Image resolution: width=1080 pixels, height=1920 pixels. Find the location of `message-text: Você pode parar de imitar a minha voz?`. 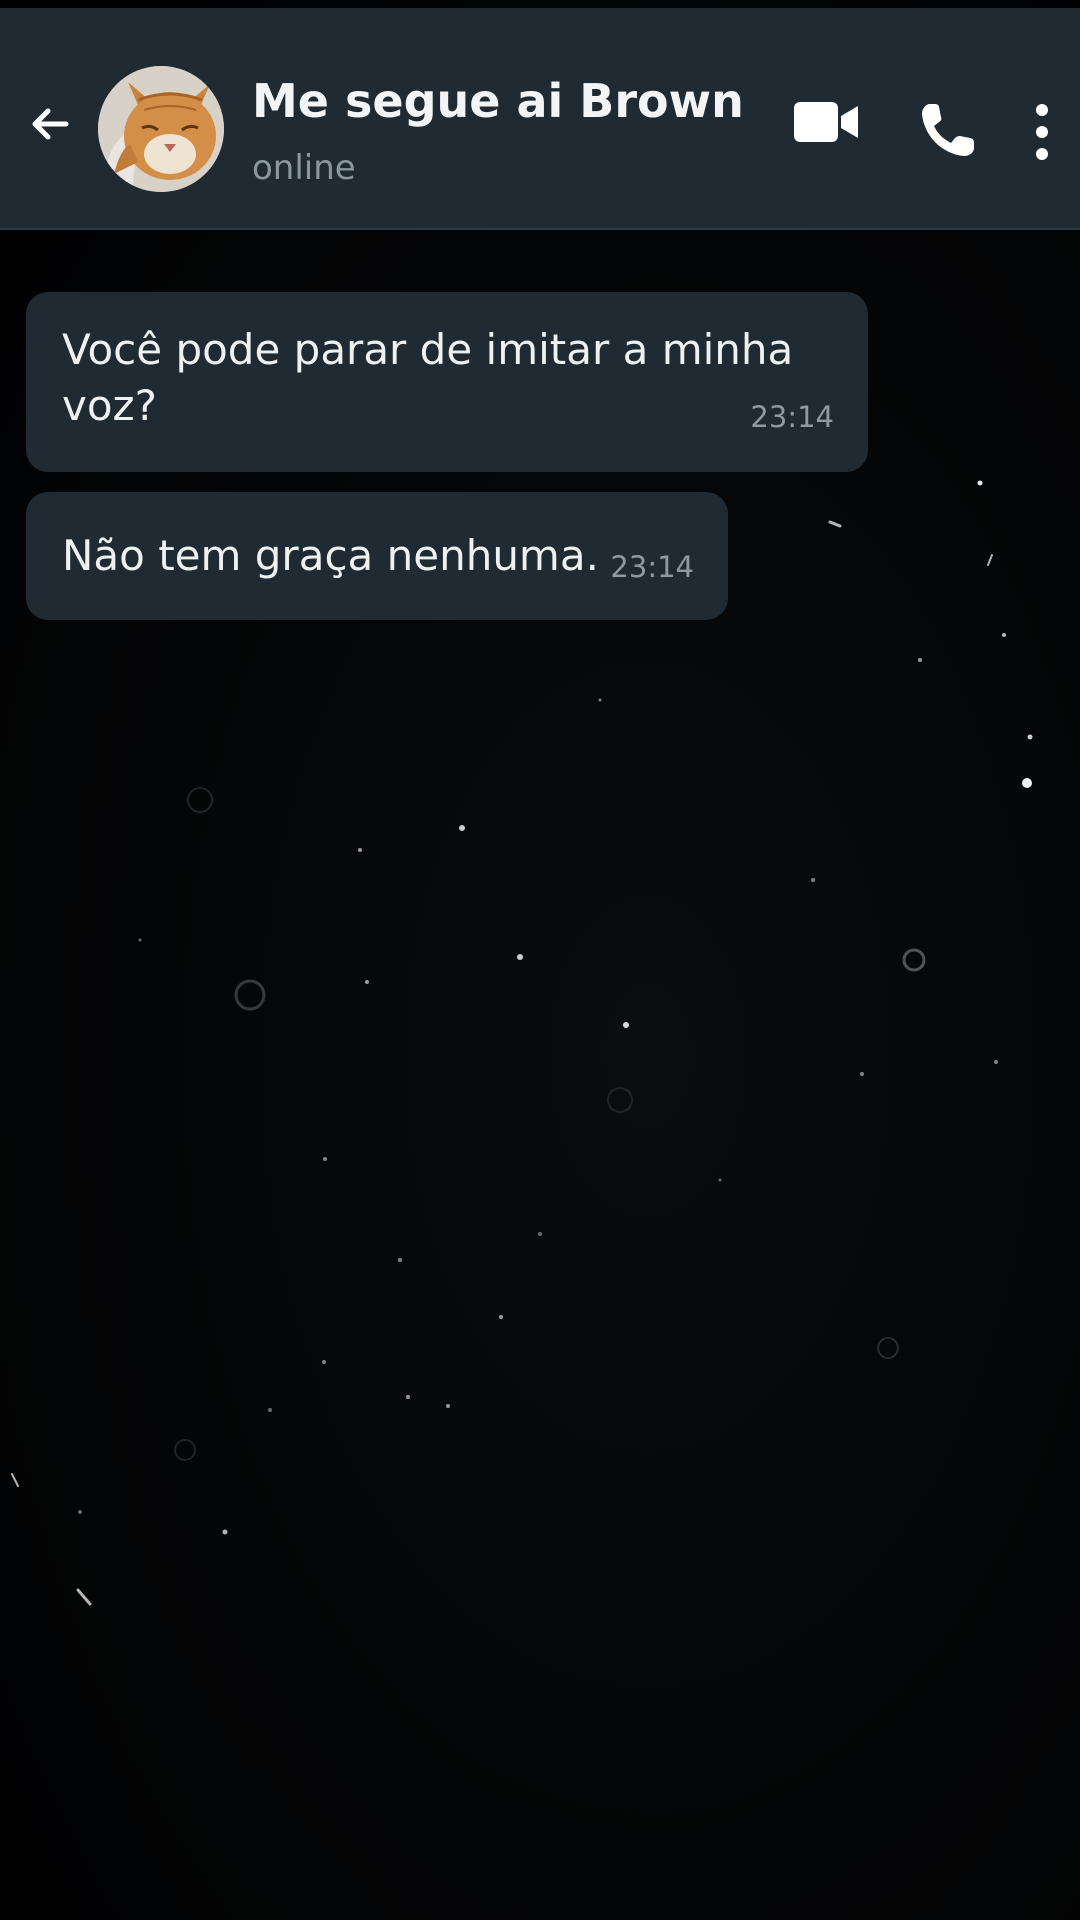

message-text: Você pode parar de imitar a minha voz? is located at coordinates (428, 377).